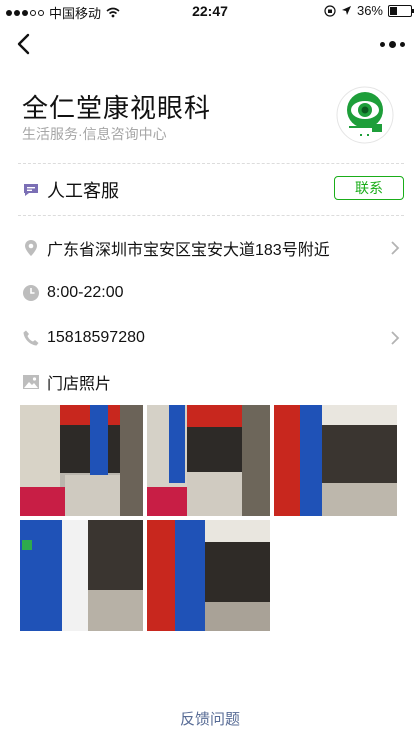  What do you see at coordinates (31, 338) in the screenshot?
I see `phone-icon` at bounding box center [31, 338].